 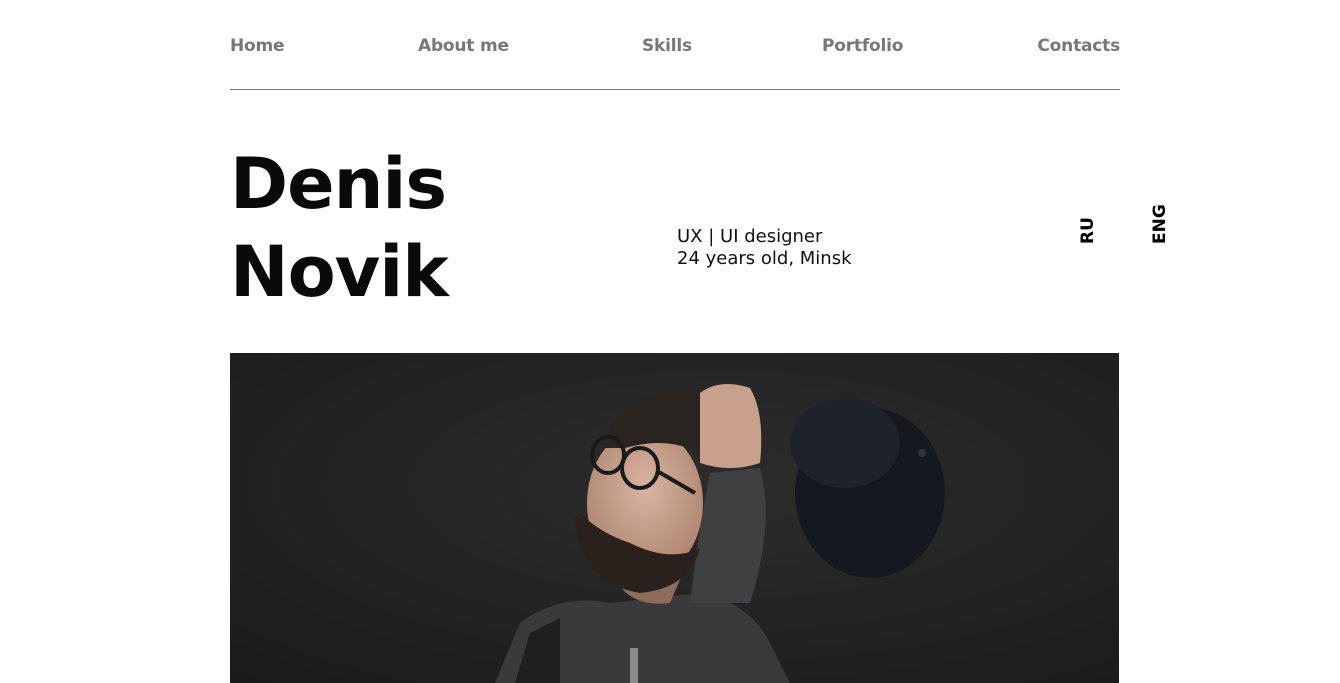 I want to click on lang-ru-button: RU, so click(x=1088, y=230).